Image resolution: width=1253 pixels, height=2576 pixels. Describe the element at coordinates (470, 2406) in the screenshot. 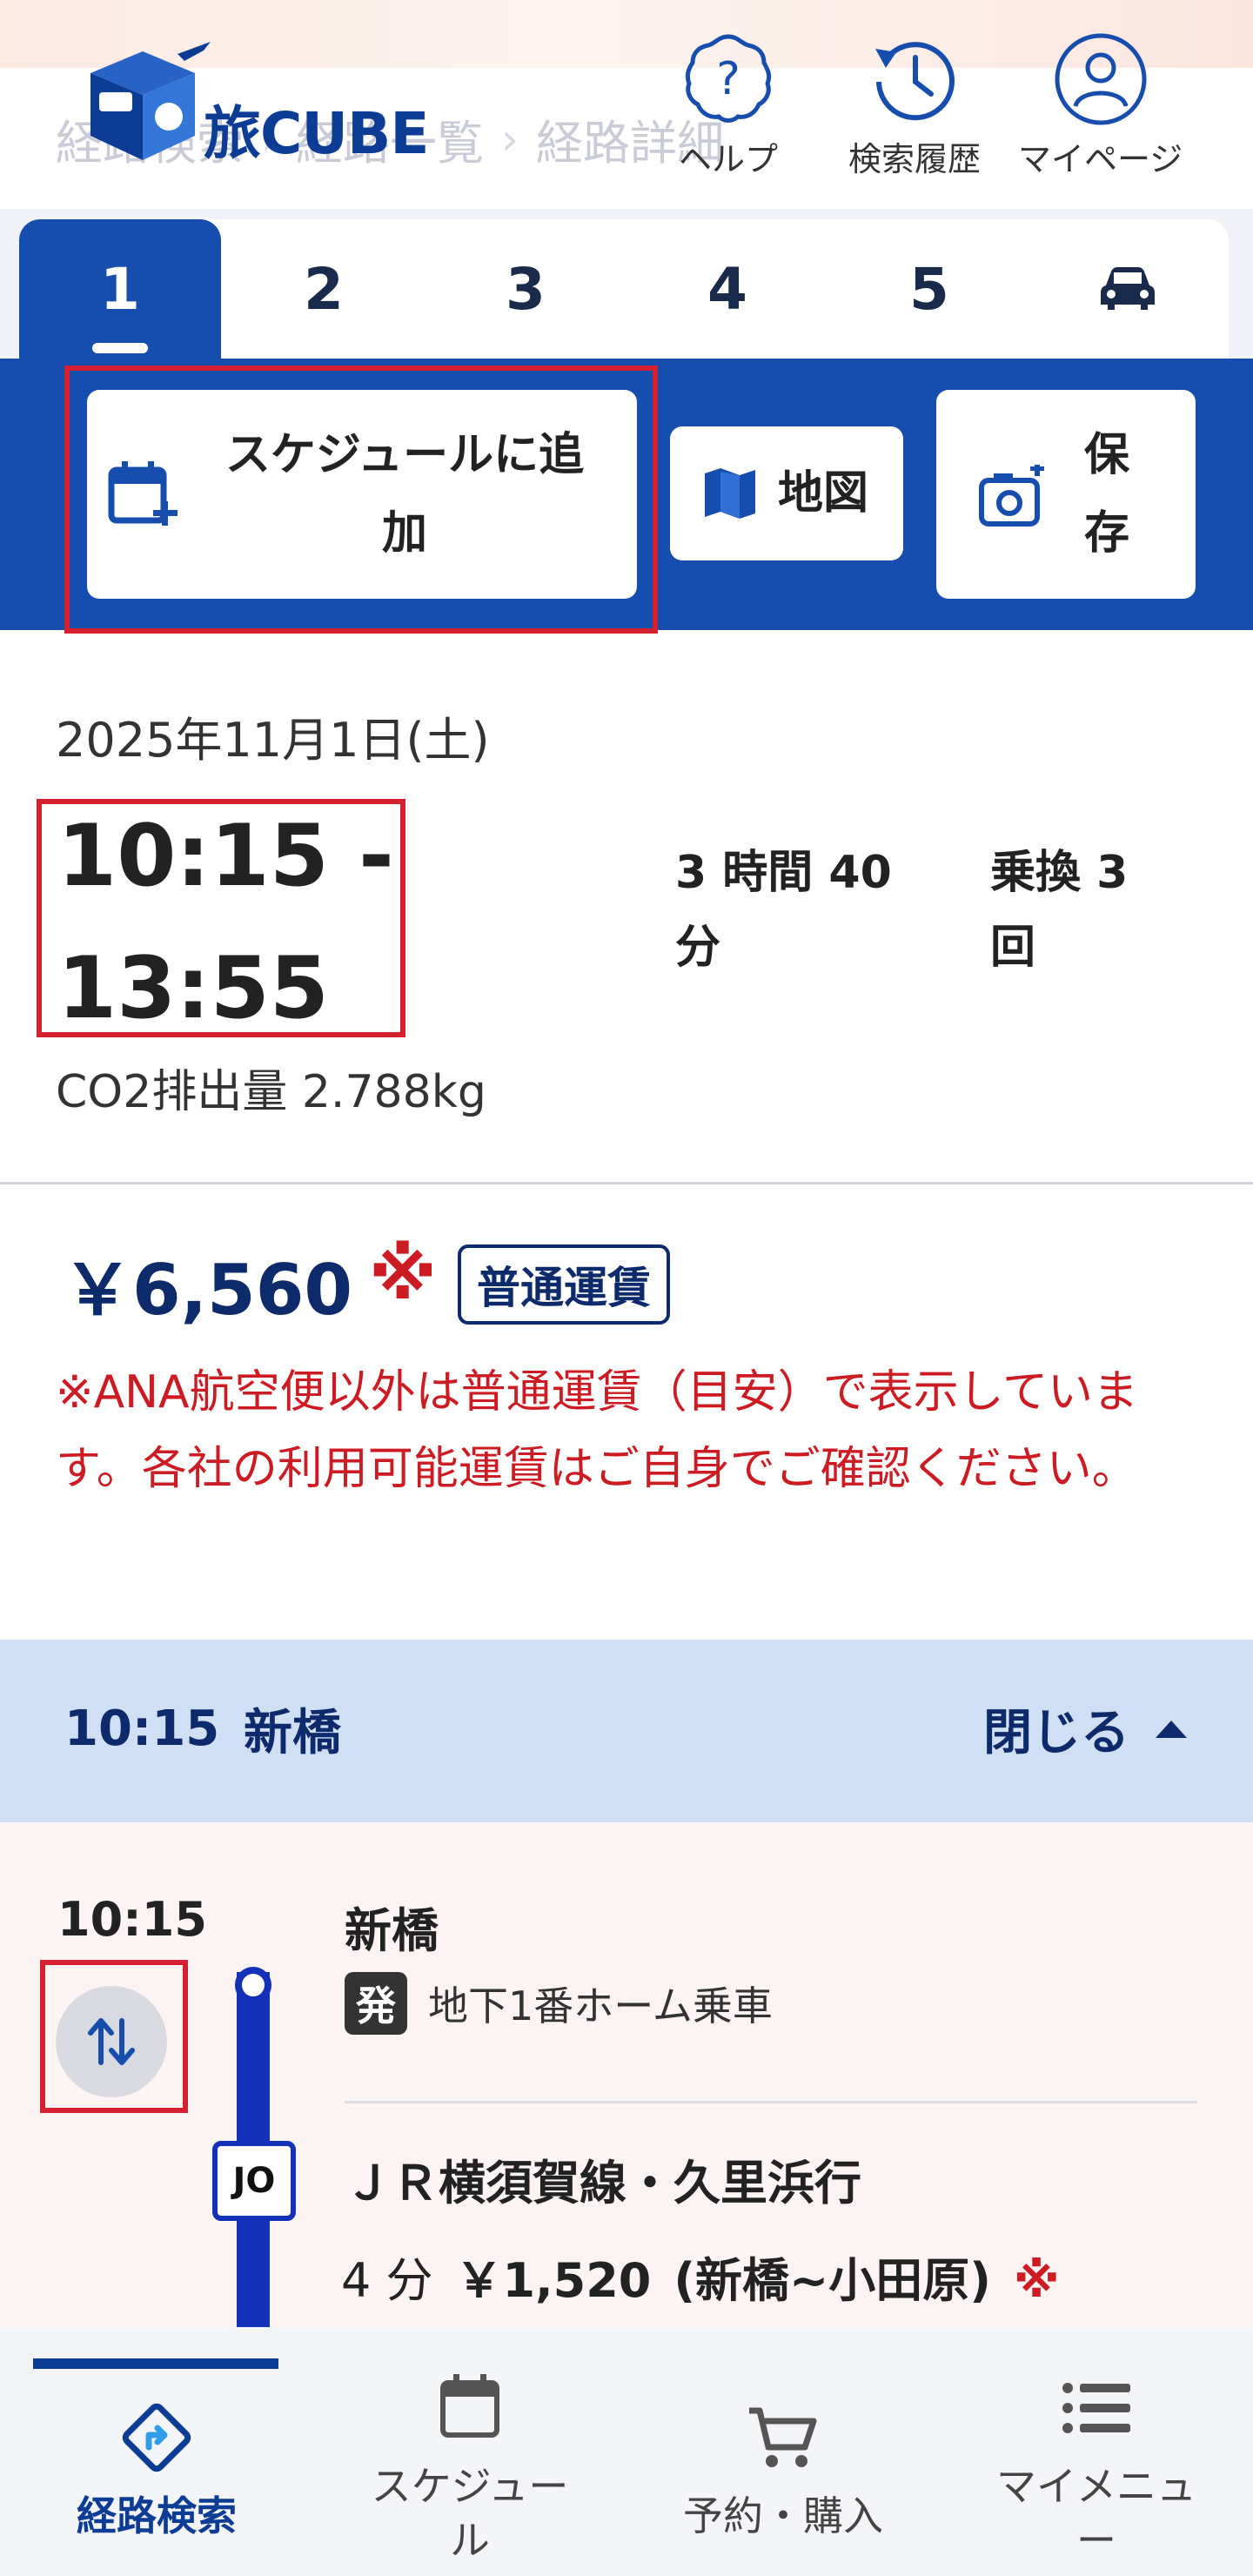

I see `calendar-icon` at that location.